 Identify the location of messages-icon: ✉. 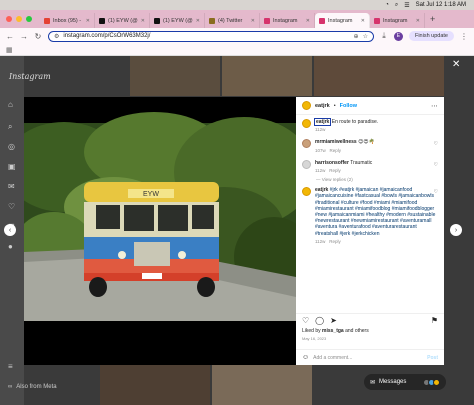
(11, 186).